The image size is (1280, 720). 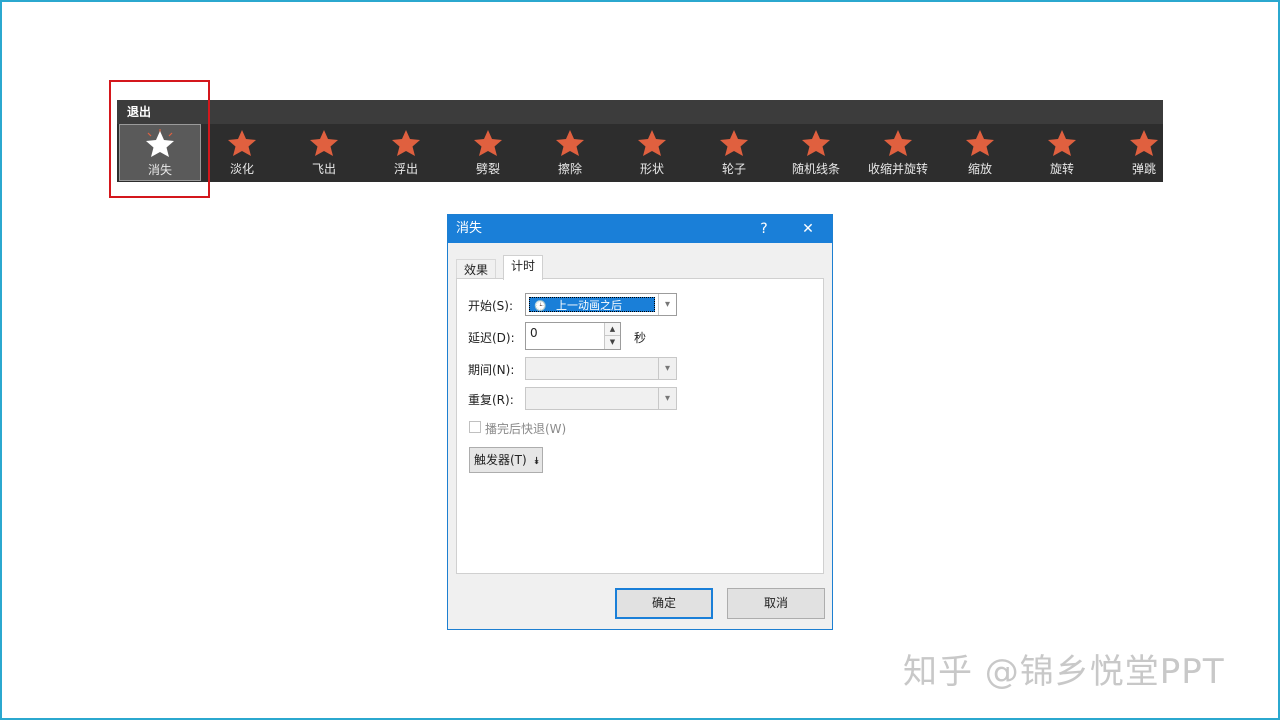 I want to click on star-wheel-icon, so click(x=734, y=143).